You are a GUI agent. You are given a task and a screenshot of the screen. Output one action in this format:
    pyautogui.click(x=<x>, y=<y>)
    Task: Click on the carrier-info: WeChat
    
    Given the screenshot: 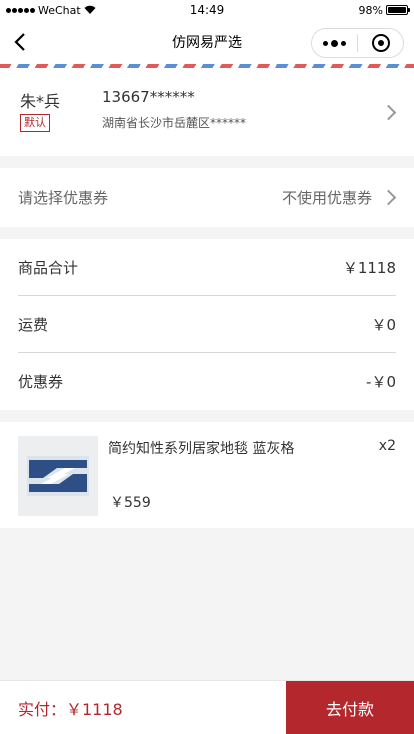 What is the action you would take?
    pyautogui.click(x=51, y=10)
    